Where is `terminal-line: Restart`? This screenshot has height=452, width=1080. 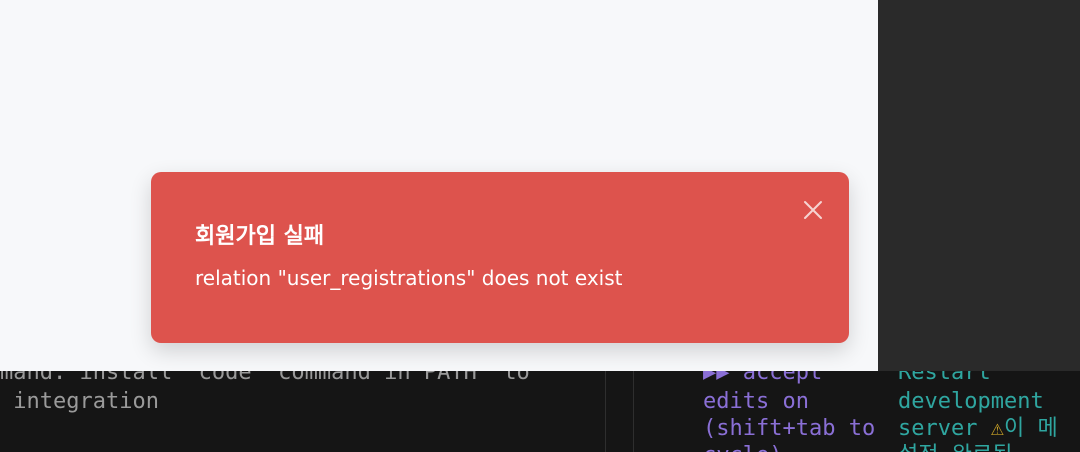 terminal-line: Restart is located at coordinates (944, 378).